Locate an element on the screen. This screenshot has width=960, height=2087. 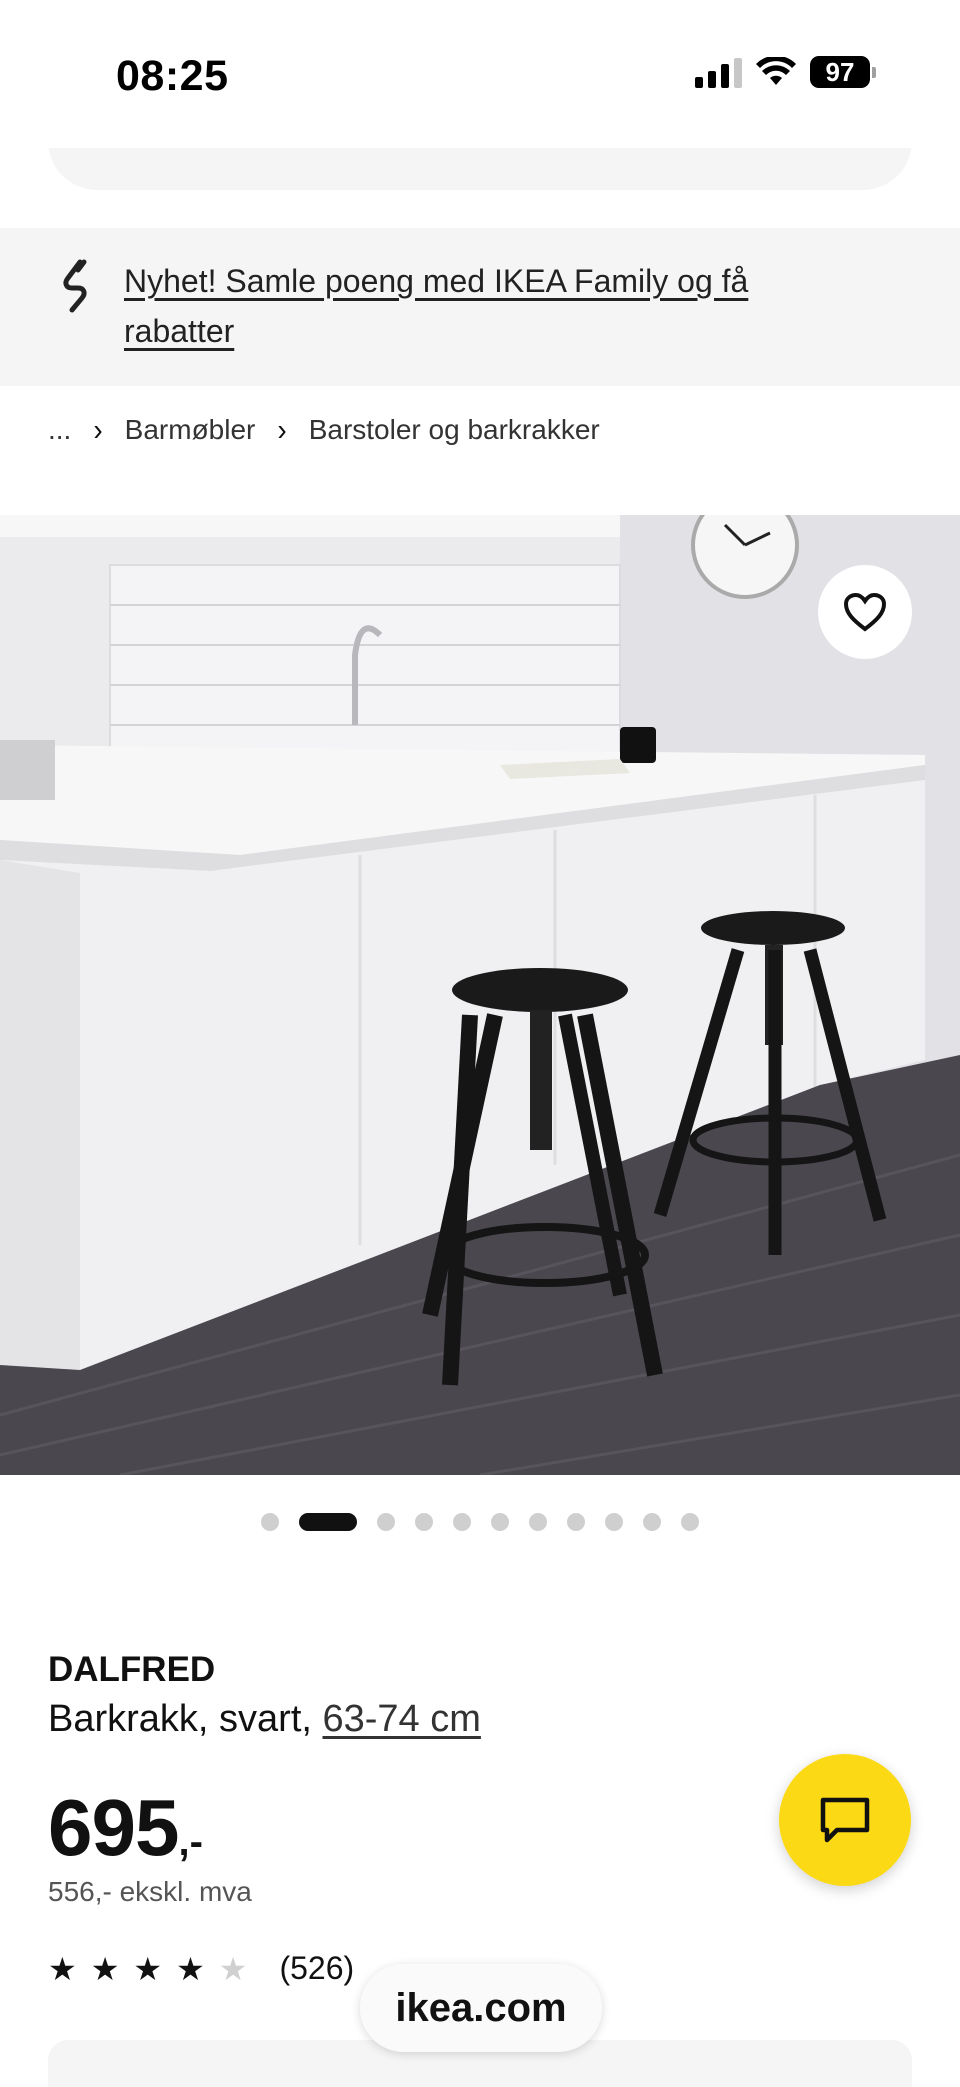
product-type: Barkrakk, svart, is located at coordinates (185, 1719).